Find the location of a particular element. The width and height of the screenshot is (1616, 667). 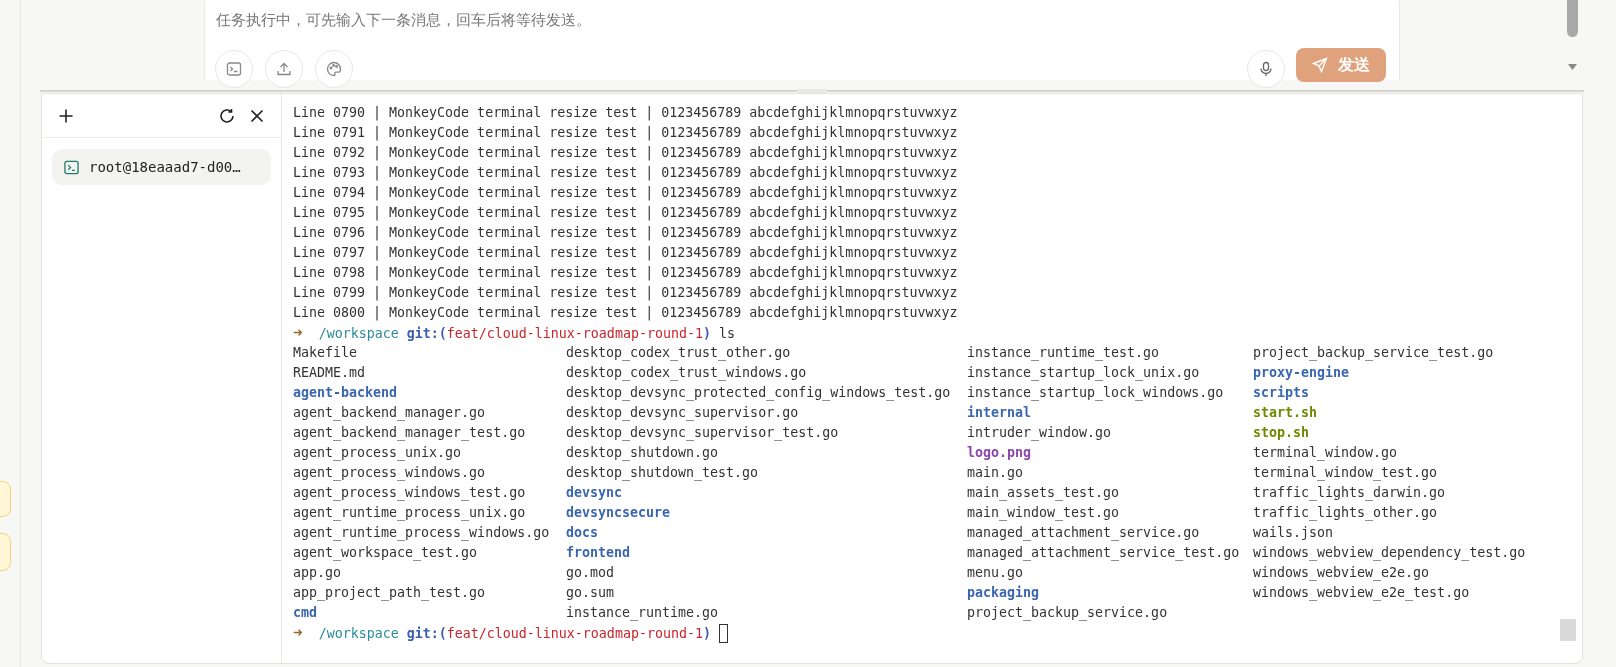

terminal-line: Line 0798 | MonkeyCode terminal resize test | 0123456789 abcdefghijklmnopqrstuvwxyz is located at coordinates (626, 273).